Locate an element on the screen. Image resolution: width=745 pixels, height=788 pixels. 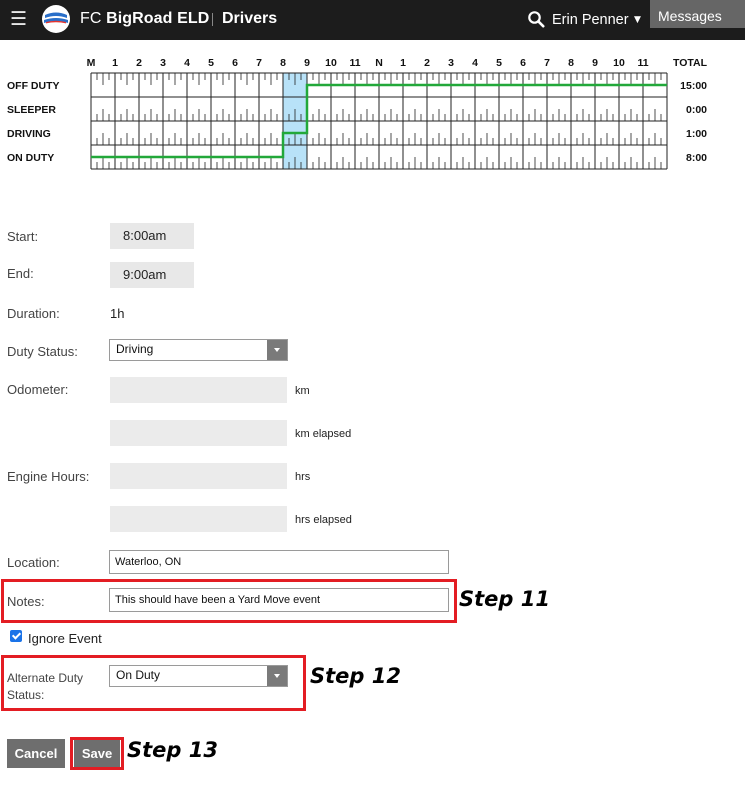
step-11-label: Step 11 is located at coordinates (504, 599).